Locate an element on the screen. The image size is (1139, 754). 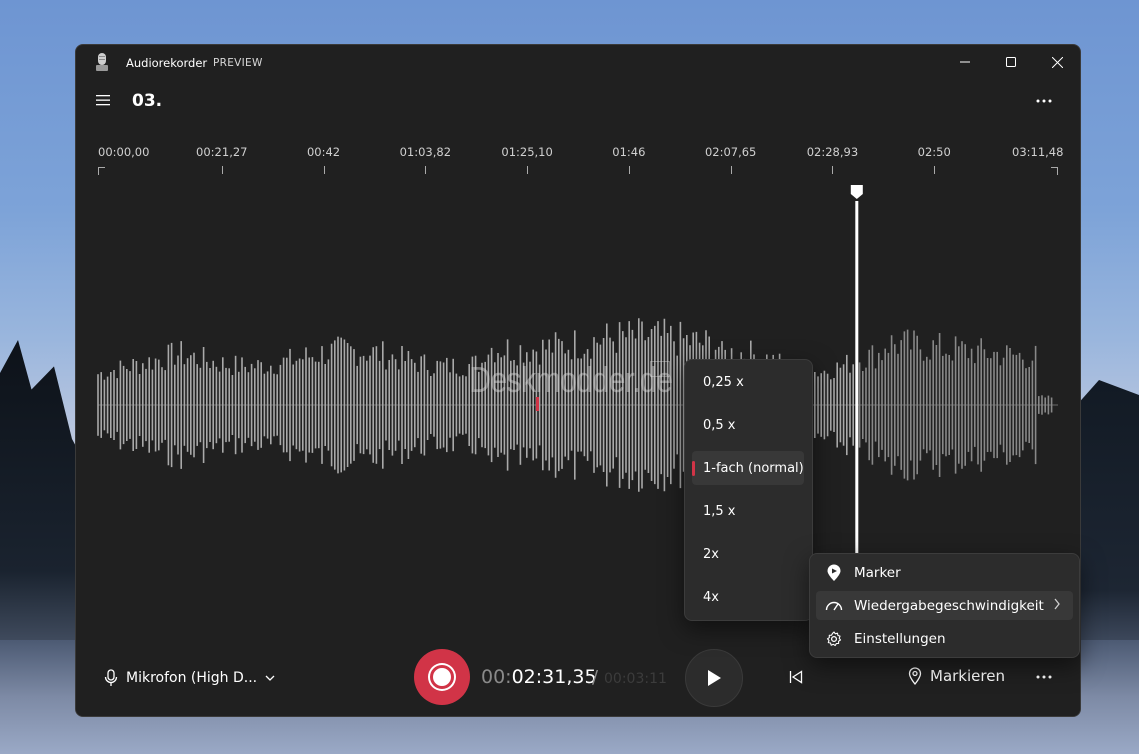
current-time-value: 02:31,35 is located at coordinates (554, 677).